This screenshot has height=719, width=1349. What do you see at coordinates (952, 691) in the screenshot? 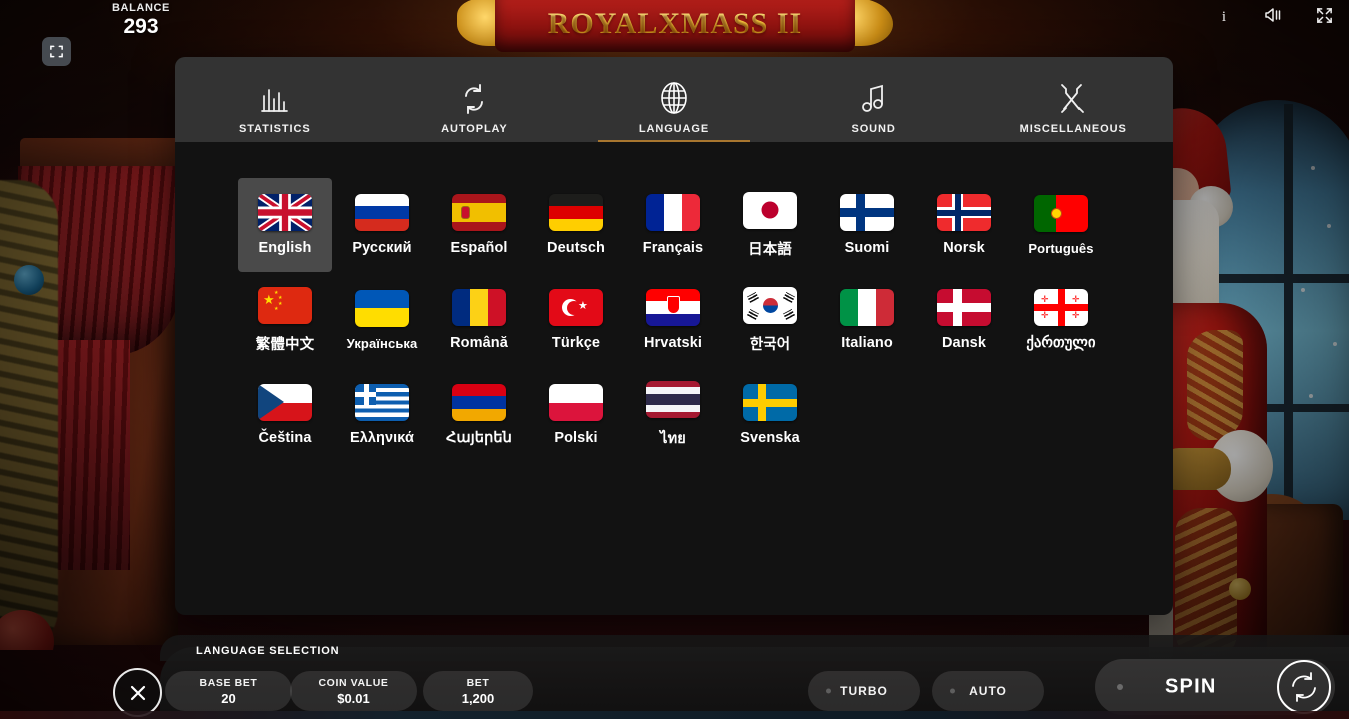
I see `auto-indicator-dot` at bounding box center [952, 691].